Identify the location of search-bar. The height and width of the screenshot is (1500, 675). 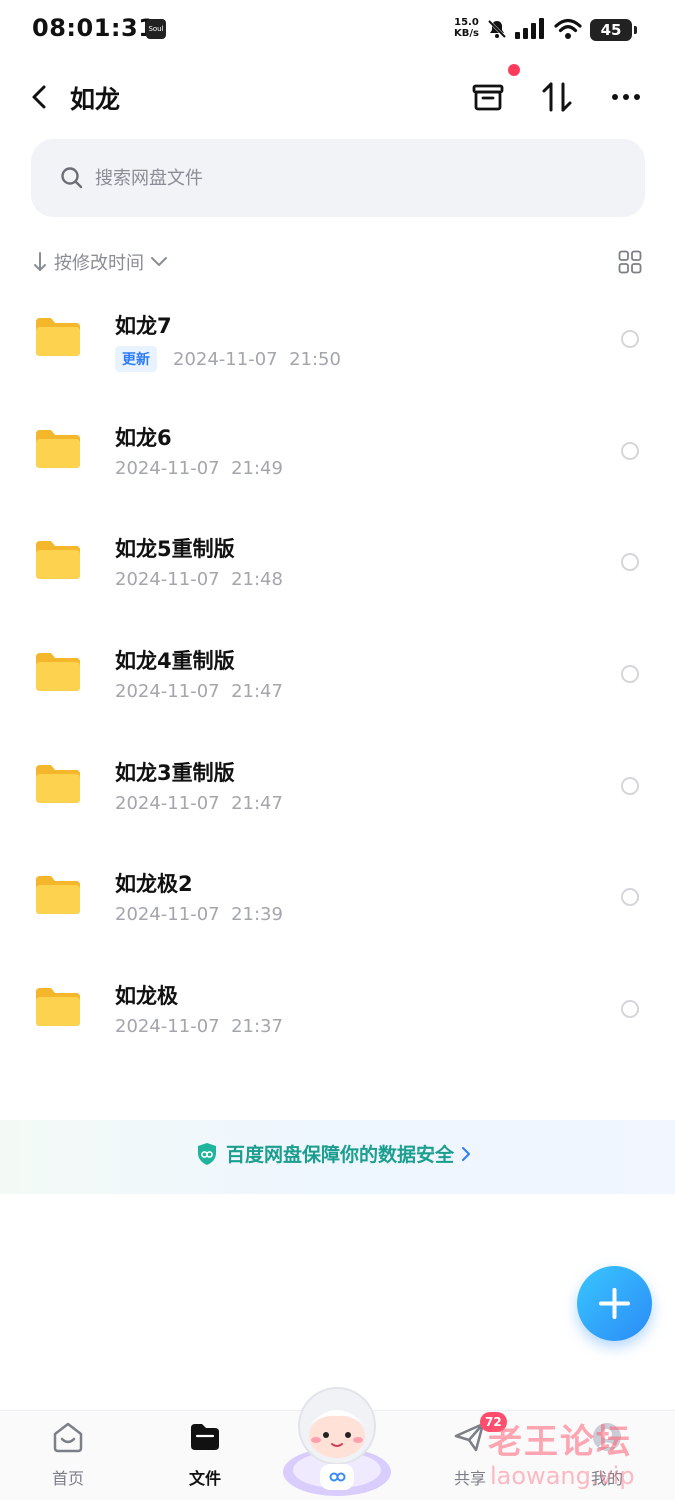
(338, 178).